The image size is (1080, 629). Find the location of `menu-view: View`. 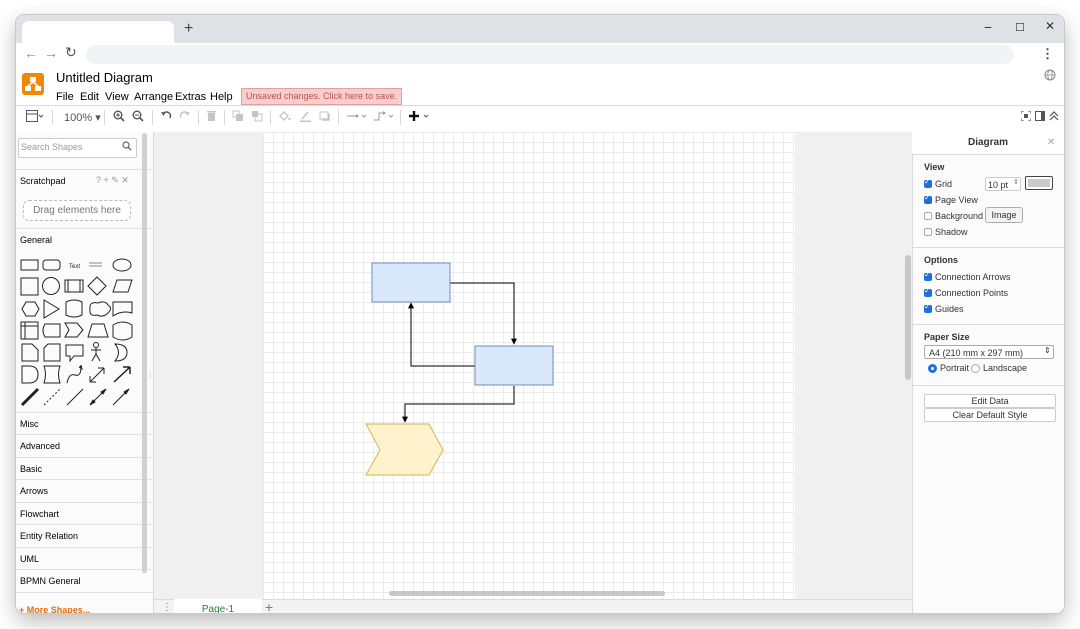

menu-view: View is located at coordinates (117, 97).